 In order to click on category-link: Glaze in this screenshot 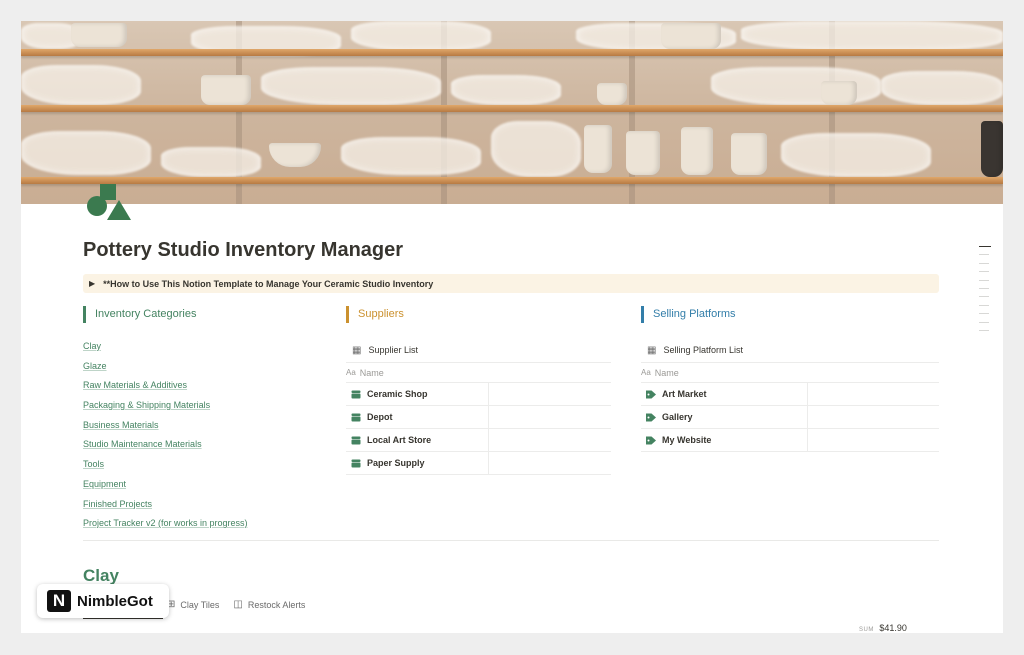, I will do `click(203, 367)`.